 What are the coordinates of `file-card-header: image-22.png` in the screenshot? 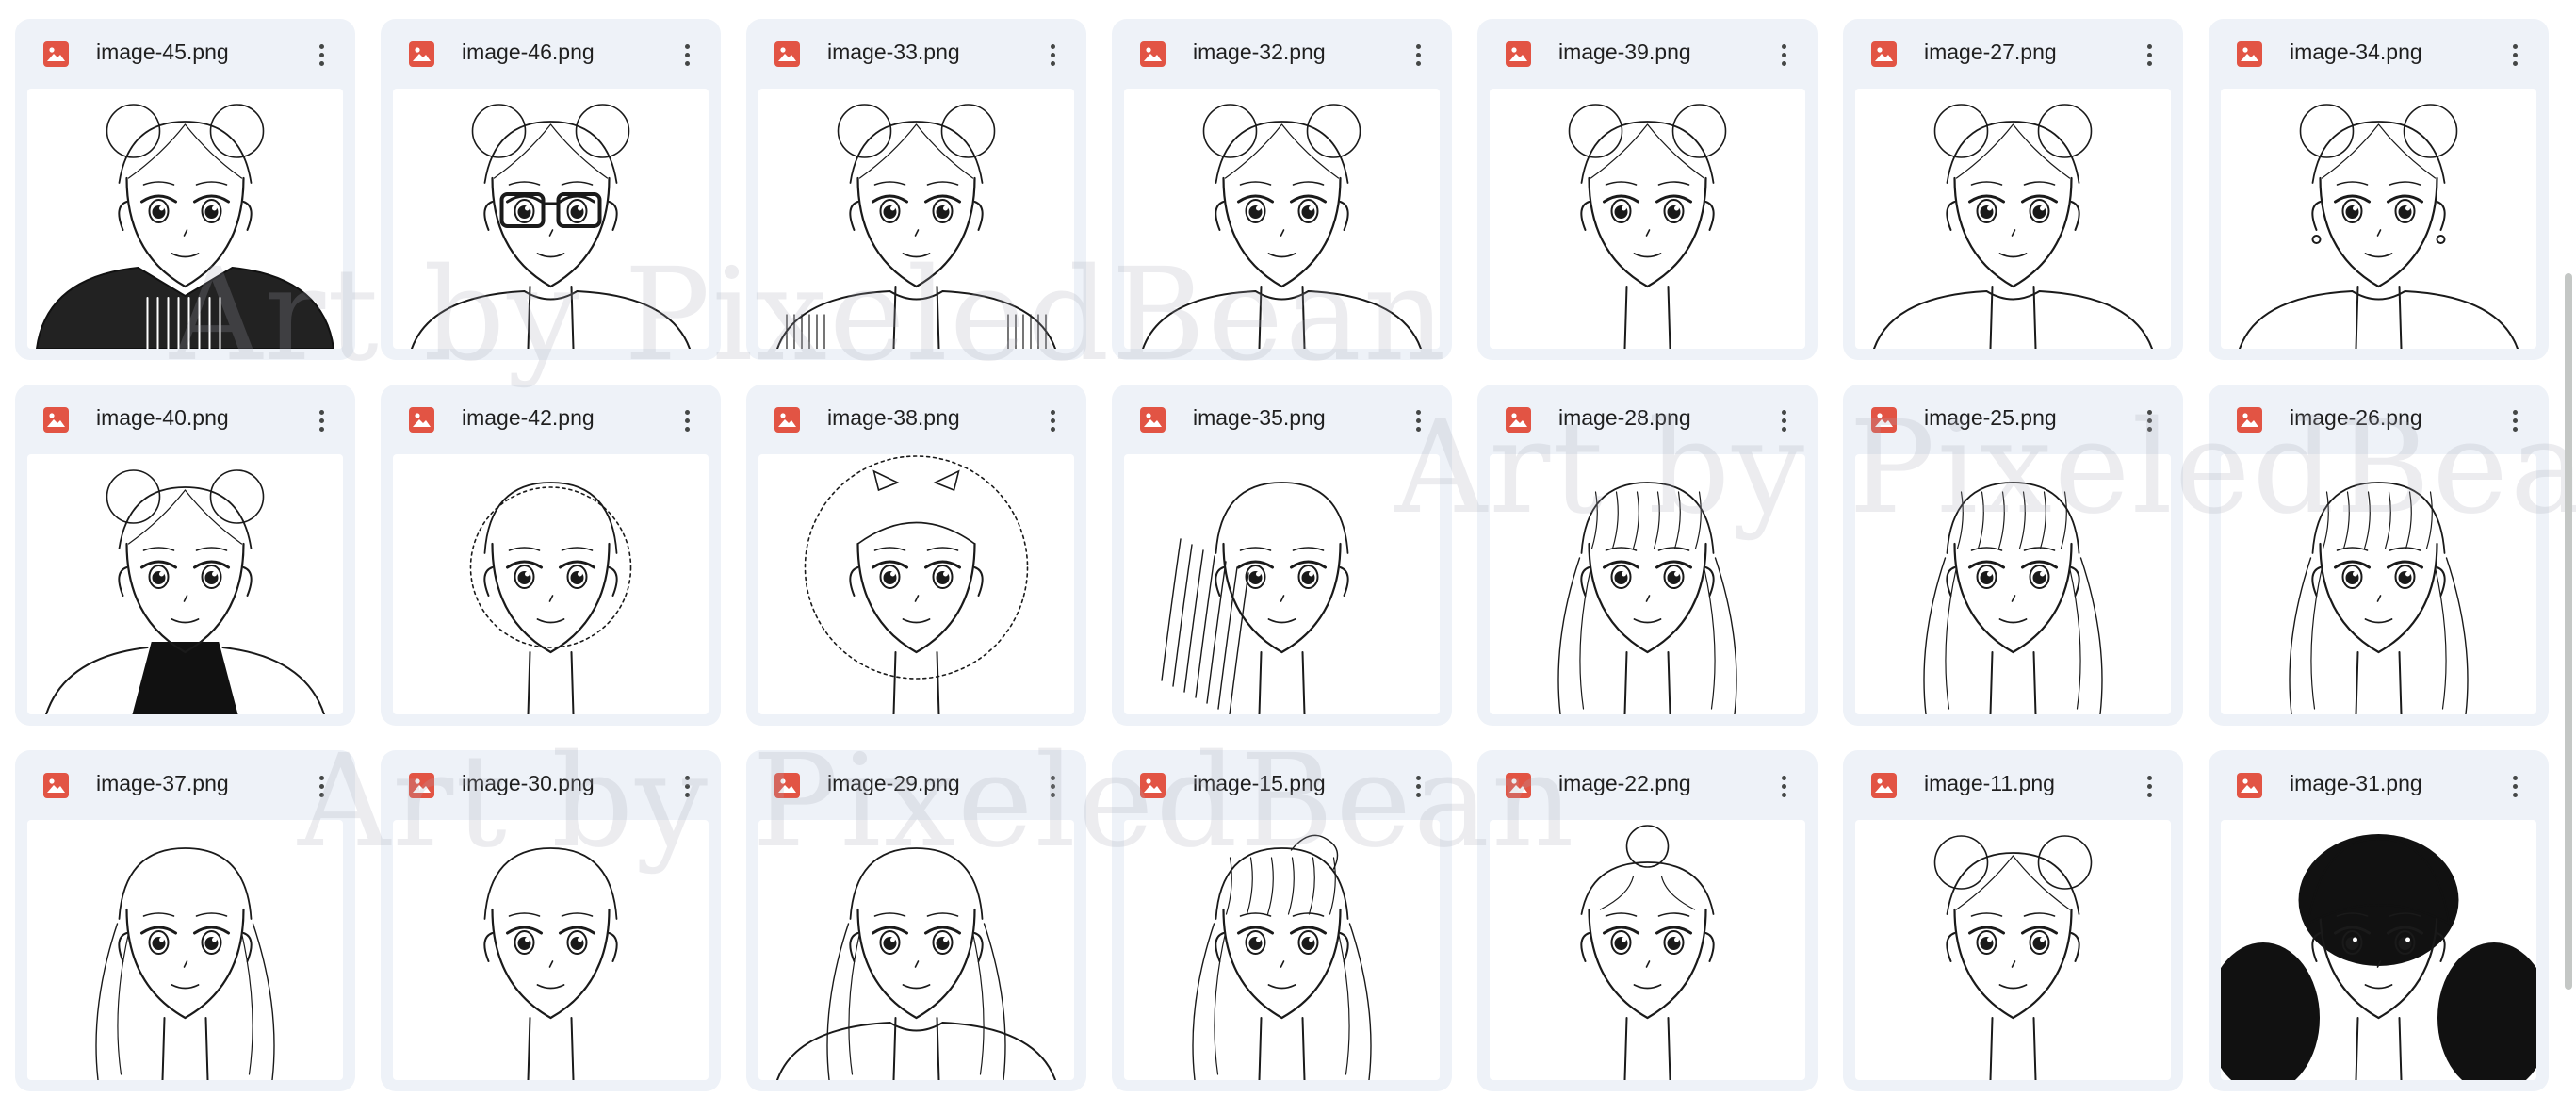 It's located at (1647, 785).